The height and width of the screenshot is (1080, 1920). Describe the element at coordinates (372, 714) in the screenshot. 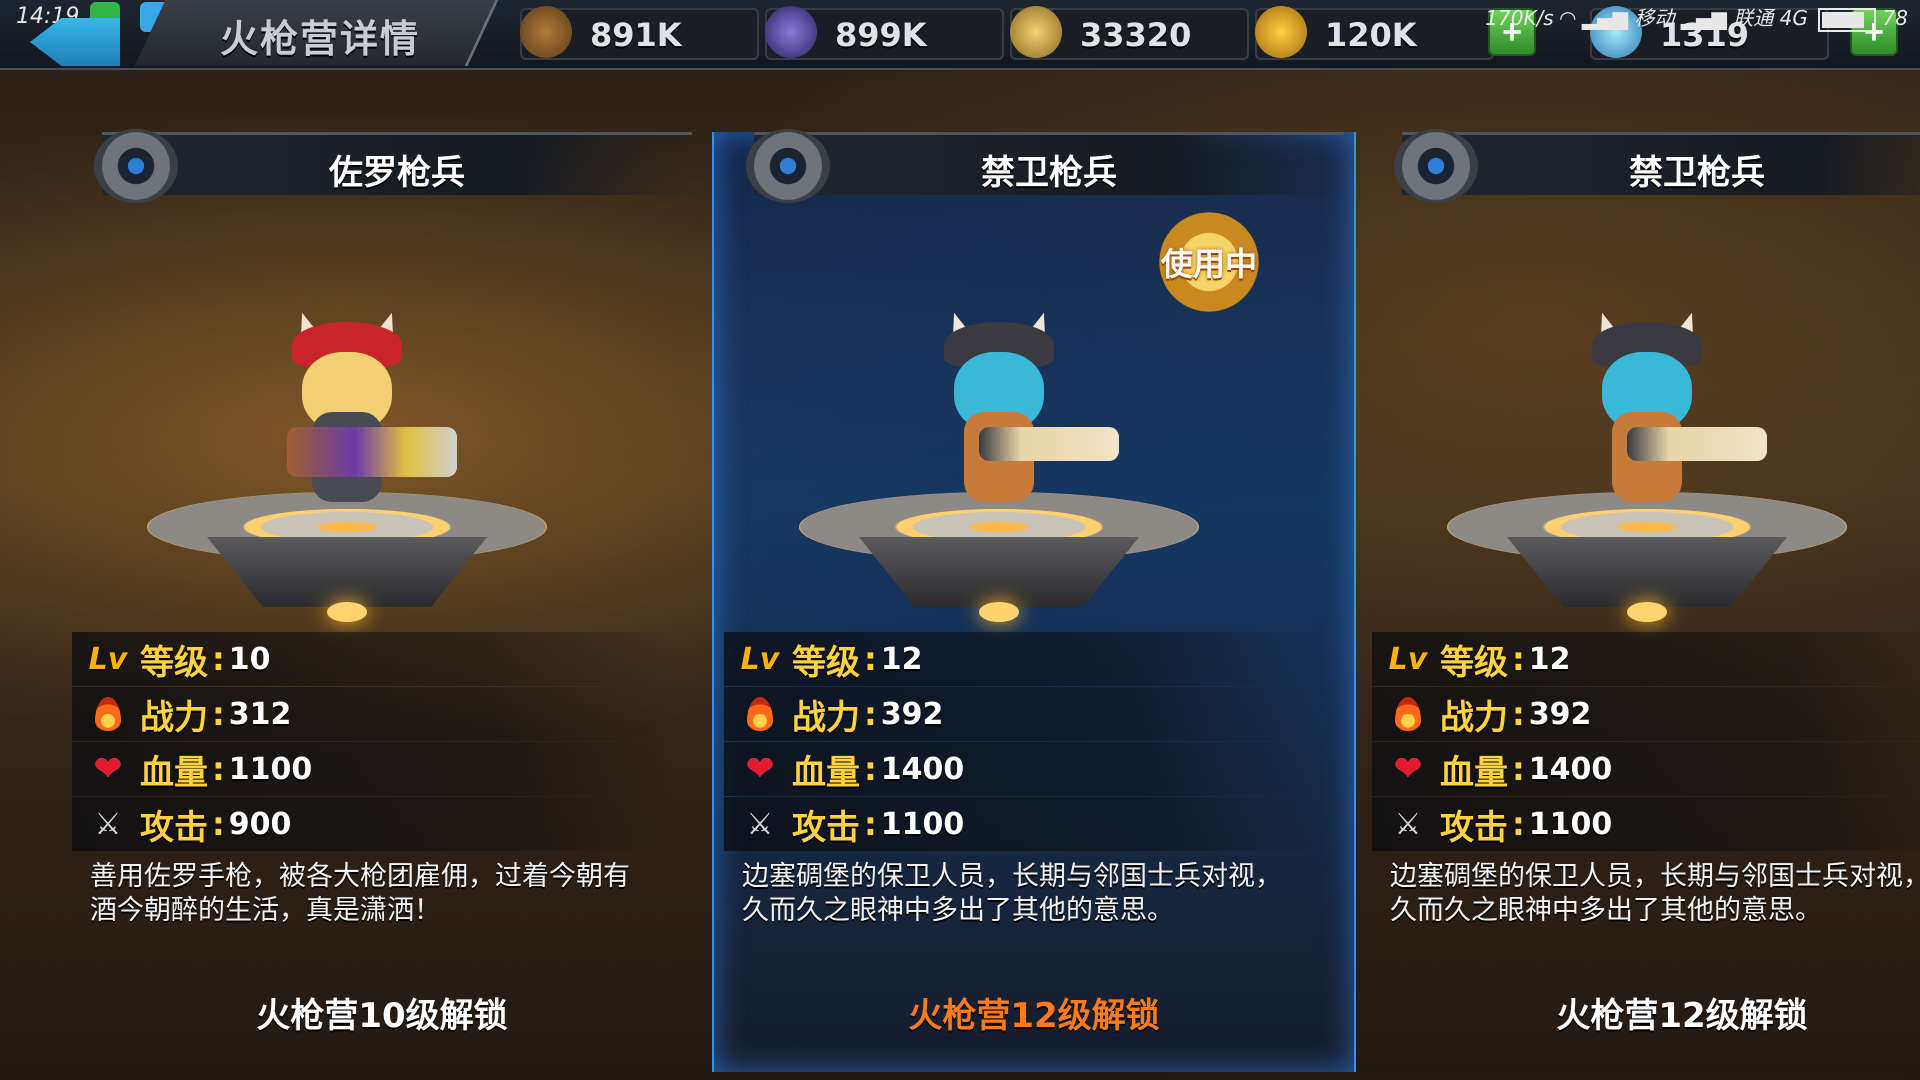

I see `stat-power: 战力 : 312` at that location.